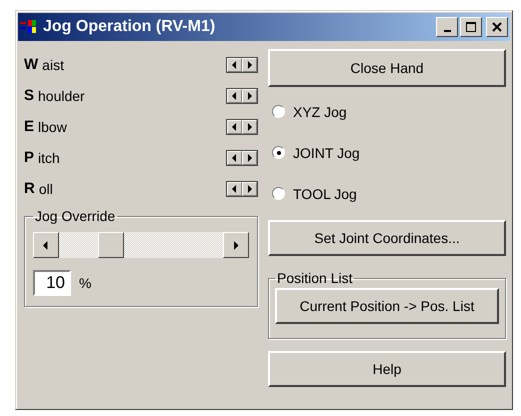  Describe the element at coordinates (53, 126) in the screenshot. I see `axis-label: lbow` at that location.